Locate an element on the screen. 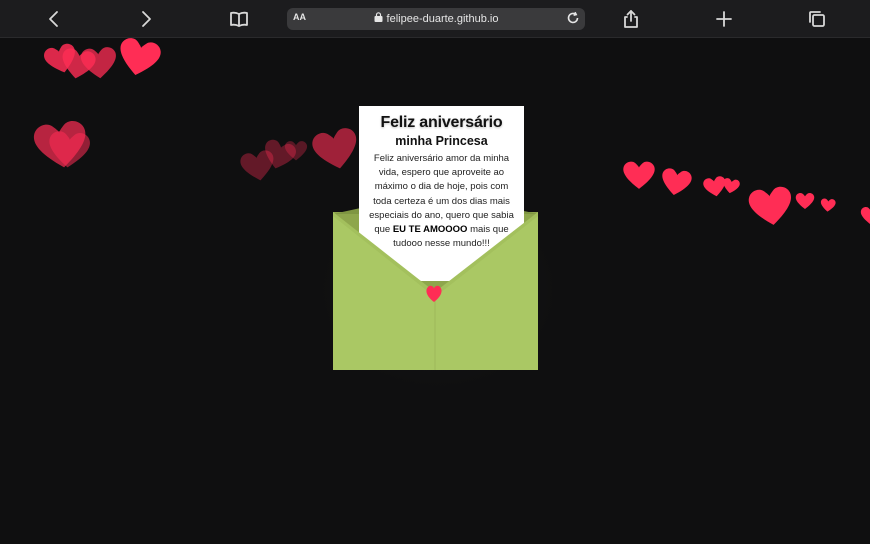  envelope-front is located at coordinates (435, 291).